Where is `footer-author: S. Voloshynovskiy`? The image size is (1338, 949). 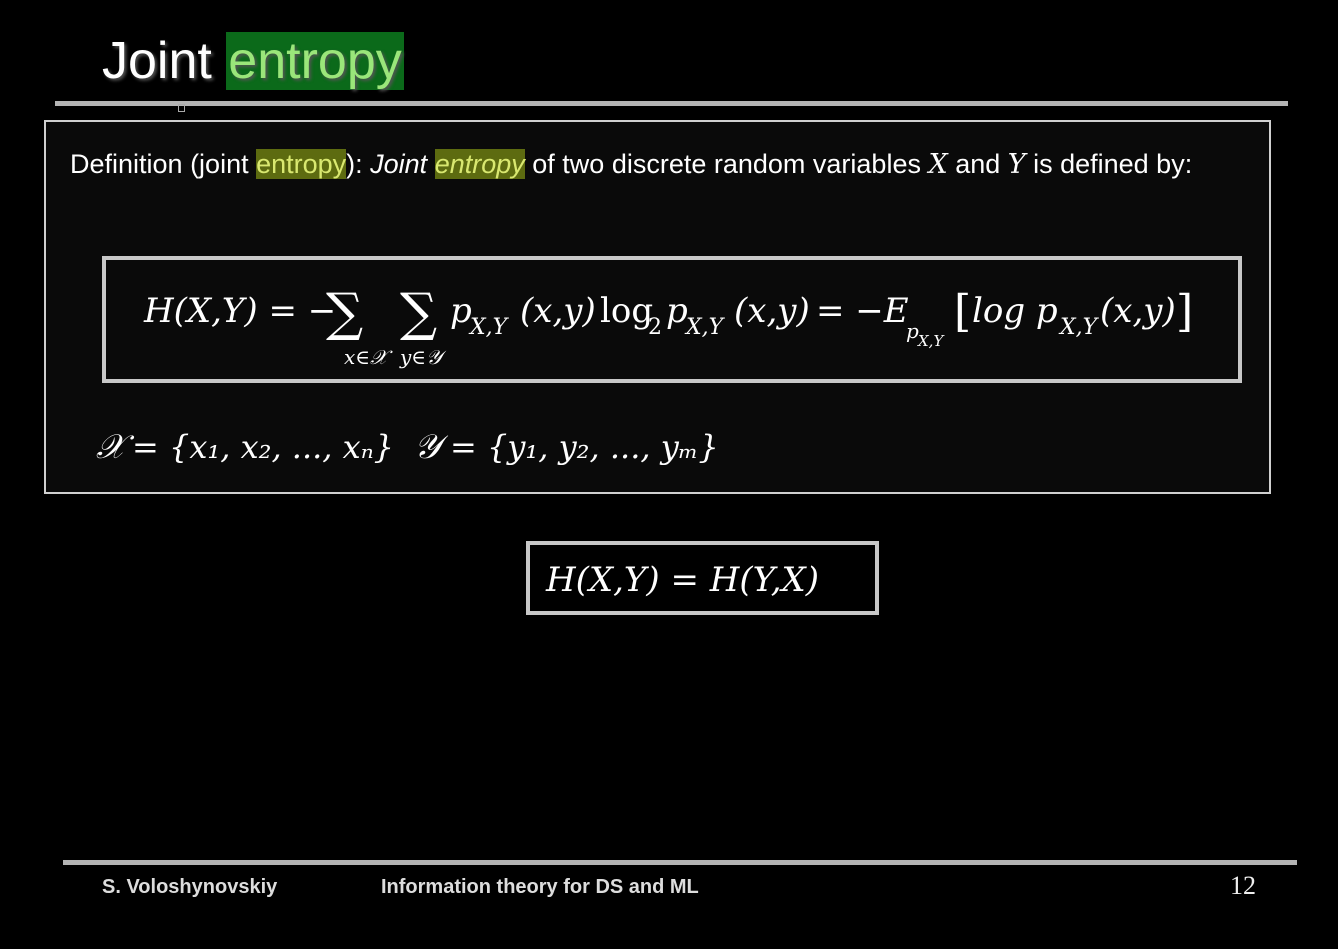 footer-author: S. Voloshynovskiy is located at coordinates (190, 887).